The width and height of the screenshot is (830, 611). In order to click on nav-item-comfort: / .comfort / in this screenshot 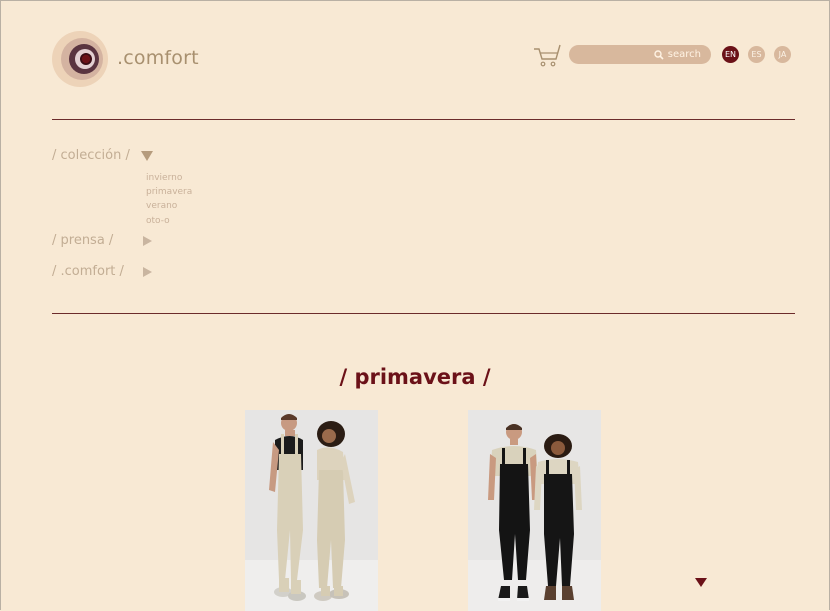, I will do `click(88, 271)`.